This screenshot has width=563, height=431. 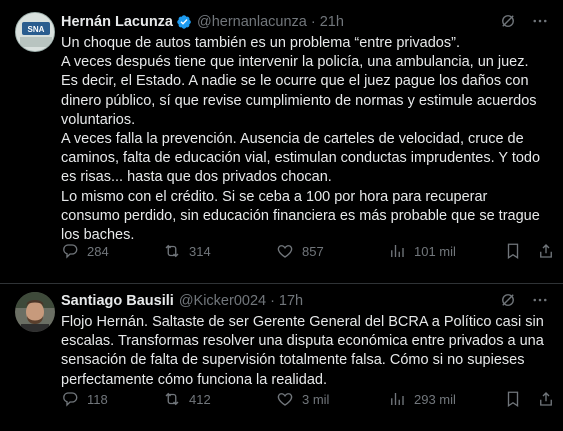 I want to click on retweet-button: 314, so click(x=187, y=251).